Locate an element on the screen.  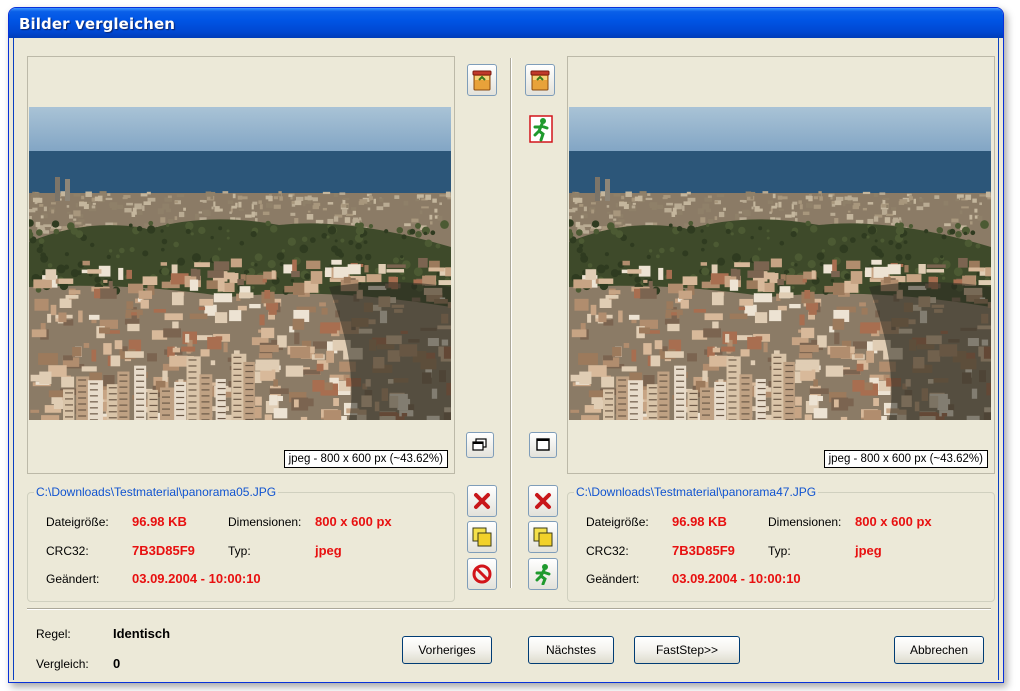
previous-button: Vorheriges is located at coordinates (447, 650).